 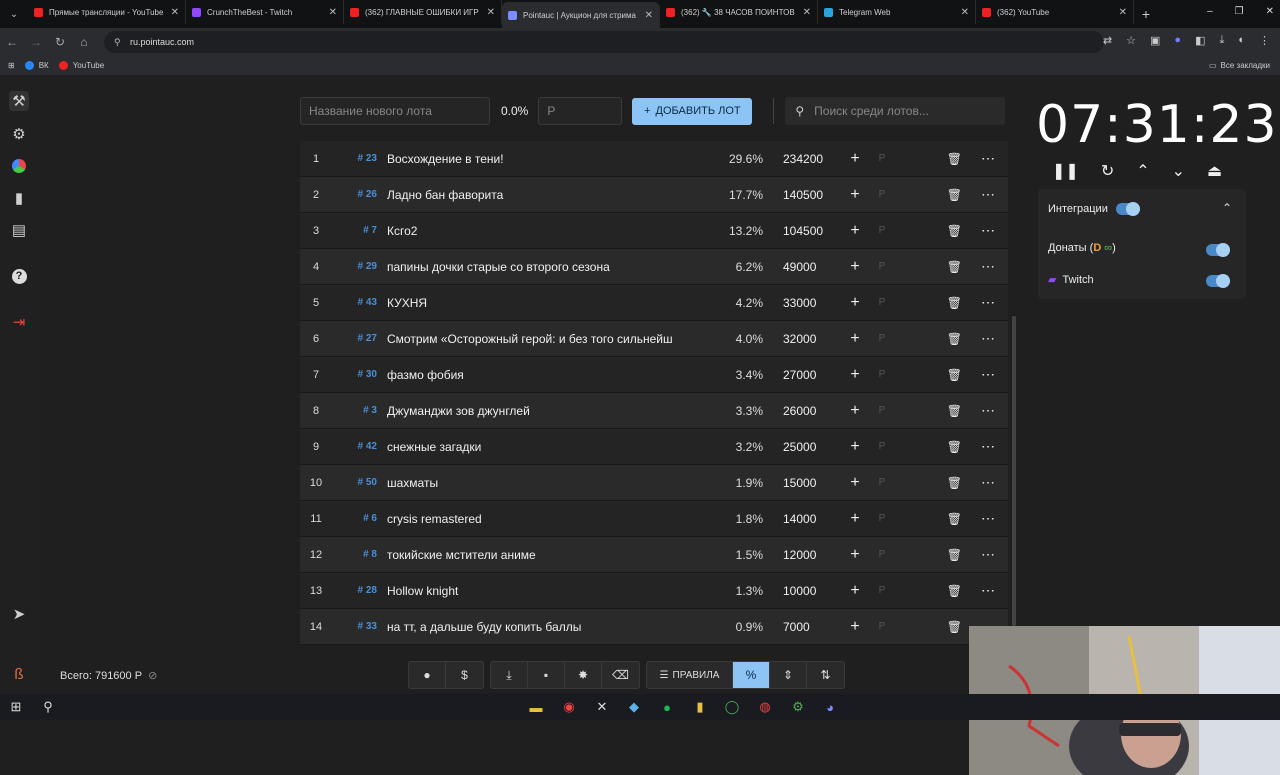 What do you see at coordinates (1055, 12) in the screenshot?
I see `browser-tab: (362) YouTube ✕` at bounding box center [1055, 12].